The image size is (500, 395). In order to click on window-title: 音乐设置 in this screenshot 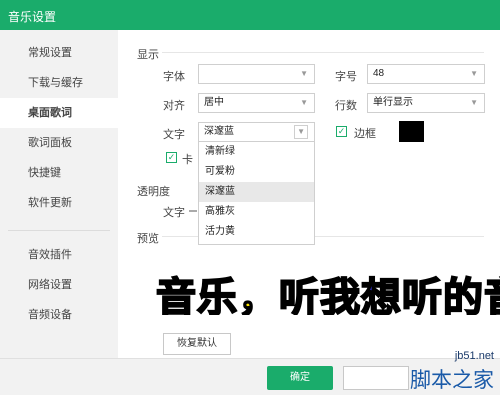, I will do `click(32, 17)`.